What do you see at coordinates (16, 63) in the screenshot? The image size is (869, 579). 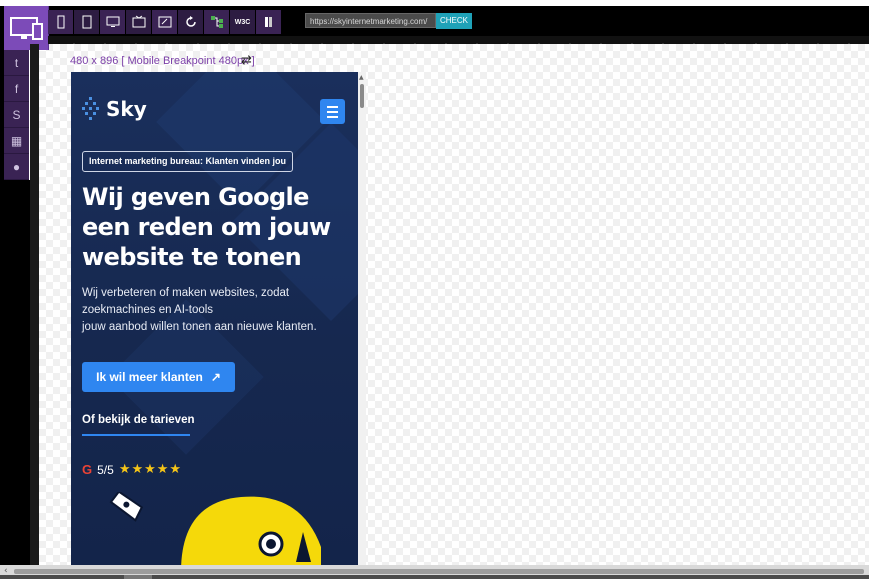 I see `twitter-icon: t` at bounding box center [16, 63].